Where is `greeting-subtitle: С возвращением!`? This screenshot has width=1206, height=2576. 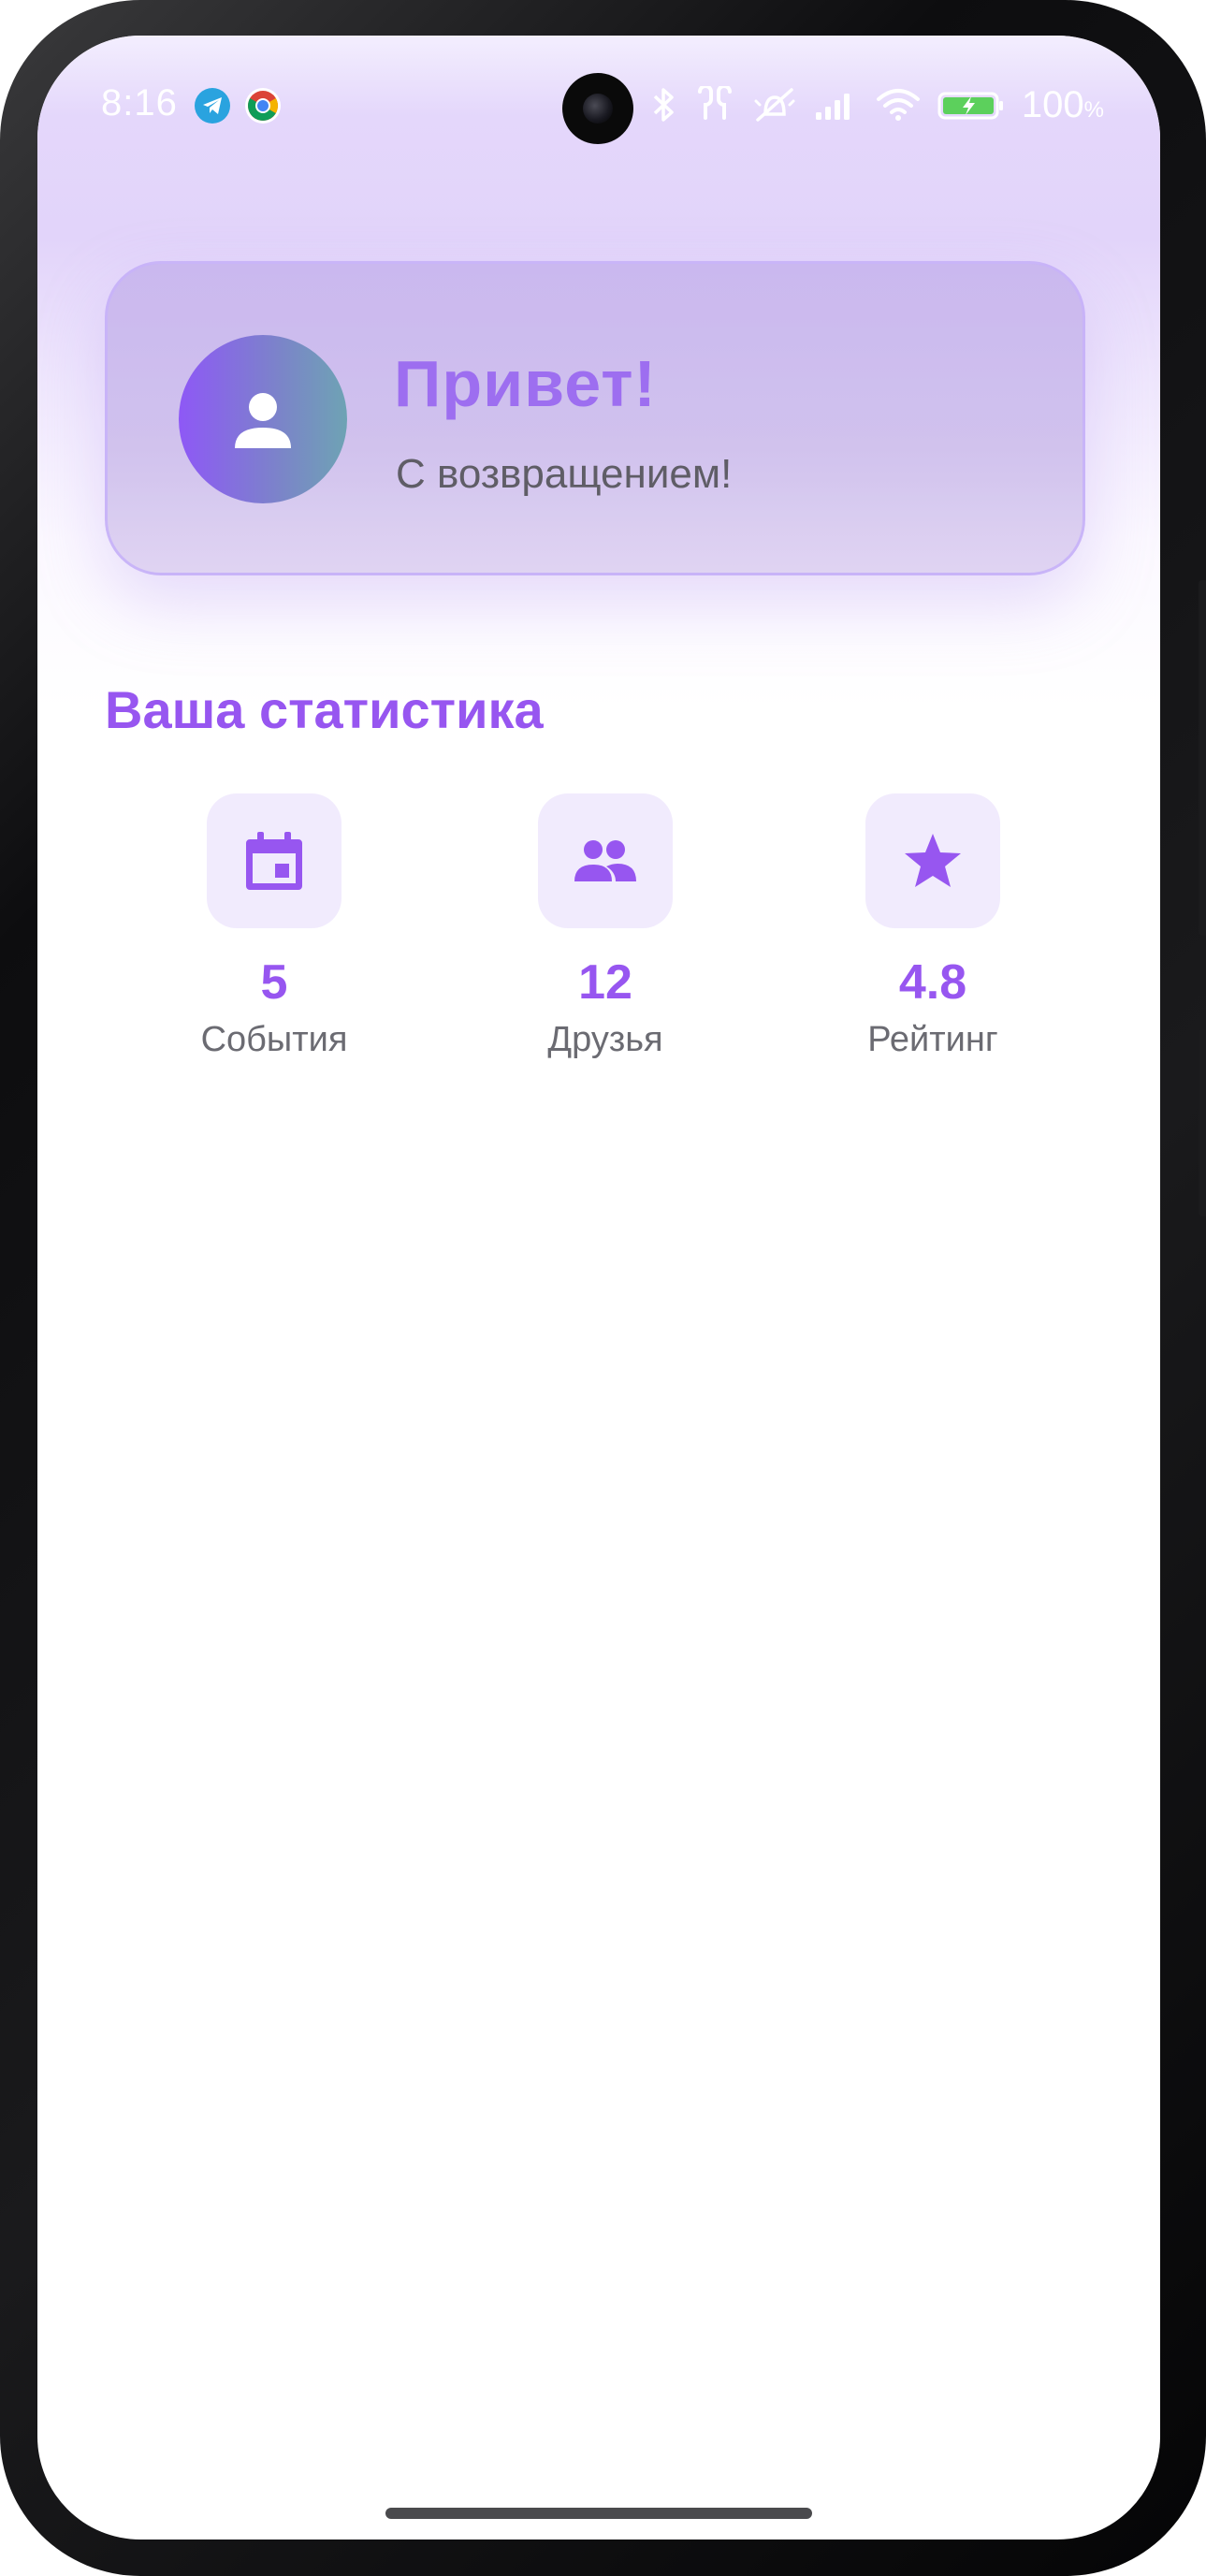 greeting-subtitle: С возвращением! is located at coordinates (564, 474).